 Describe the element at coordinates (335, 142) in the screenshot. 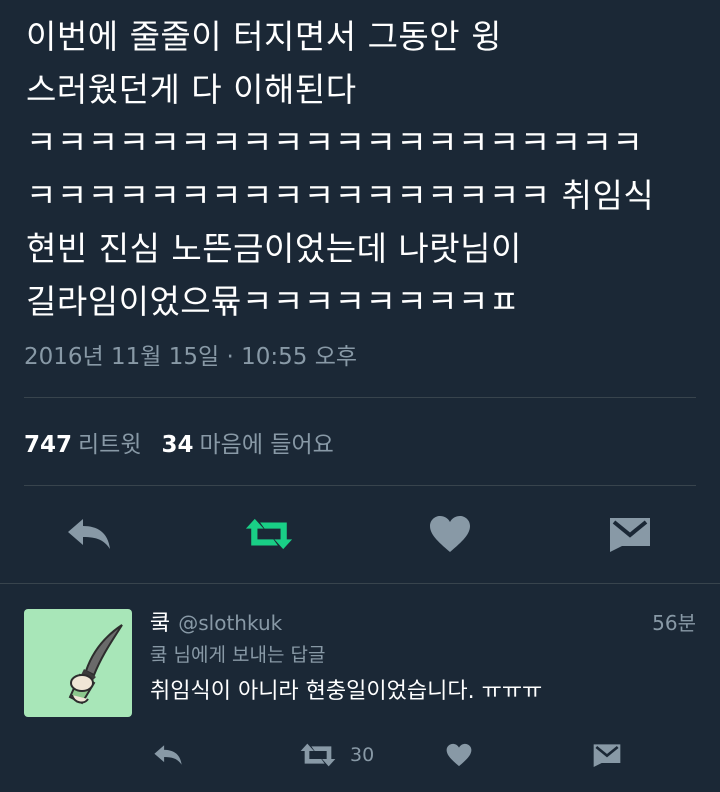

I see `tweet-text-line: ㅋㅋㅋㅋㅋㅋㅋㅋㅋㅋㅋㅋㅋㅋㅋㅋㅋㅋㅋㅋ` at that location.